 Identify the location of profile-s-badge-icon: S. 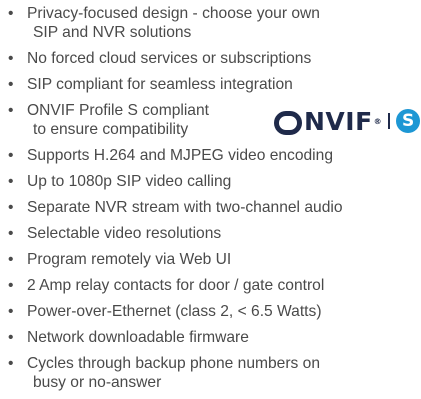
(408, 121).